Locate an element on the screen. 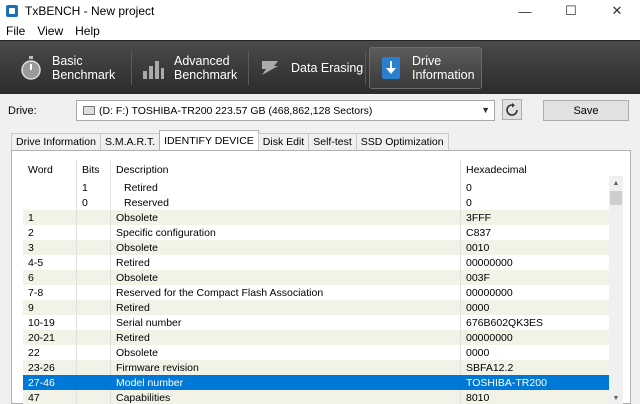 The height and width of the screenshot is (404, 640). close-button: ✕ is located at coordinates (617, 11).